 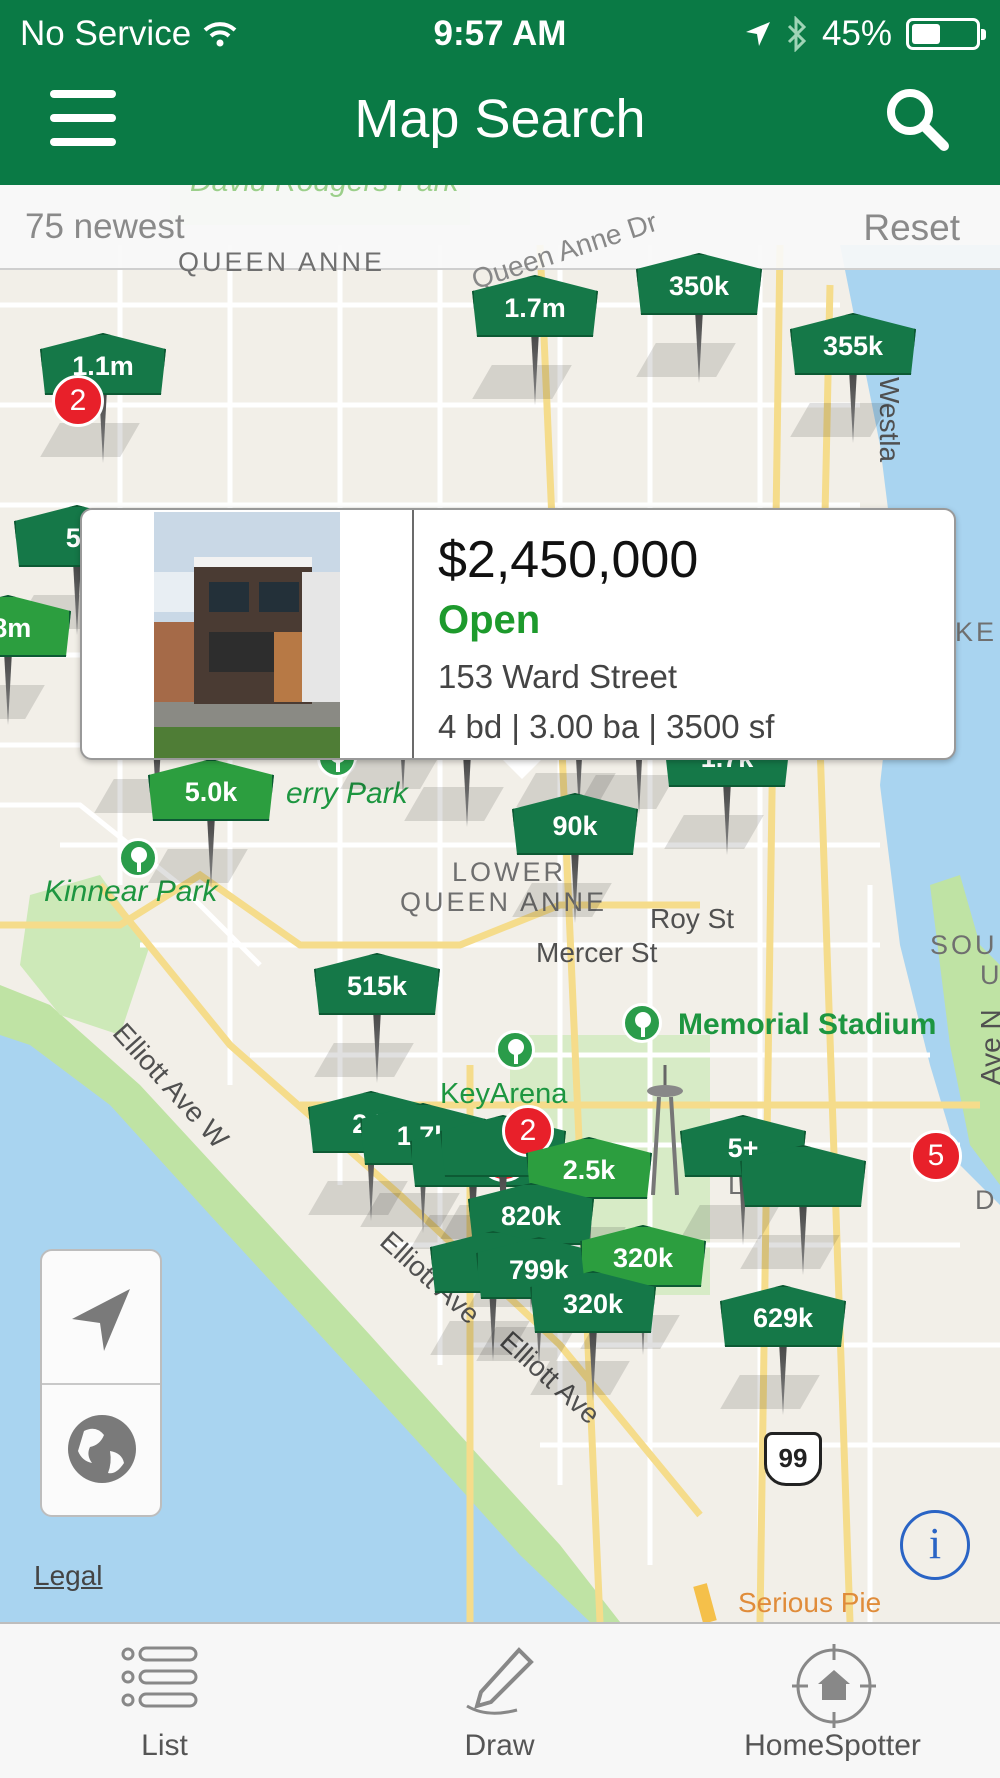 I want to click on battery-percent: 45%, so click(x=856, y=33).